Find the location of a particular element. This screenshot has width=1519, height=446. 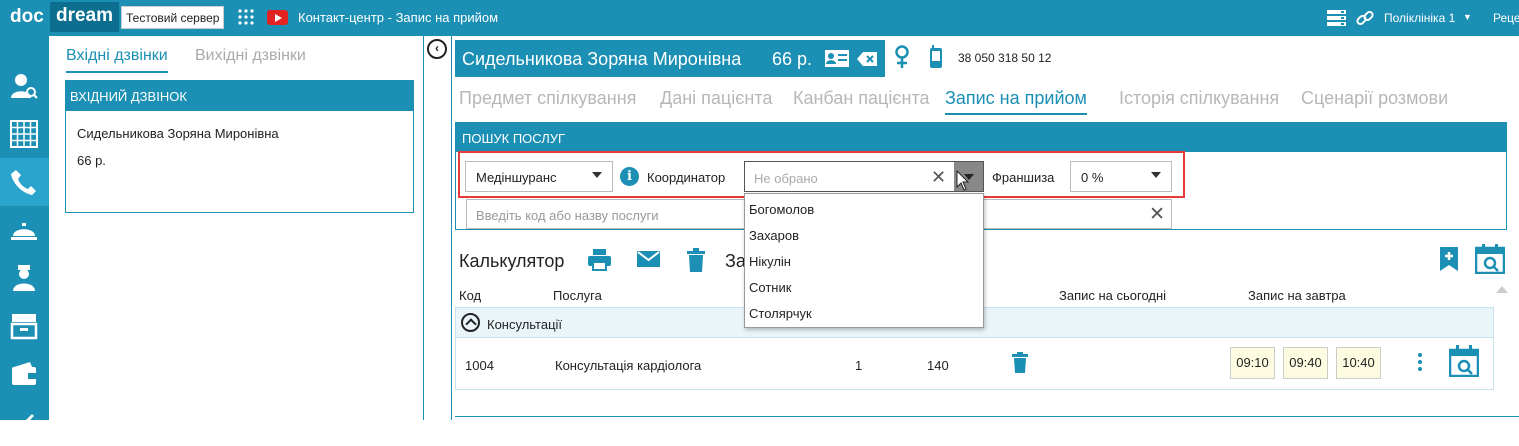

time-slot: 10:40 is located at coordinates (1358, 363).